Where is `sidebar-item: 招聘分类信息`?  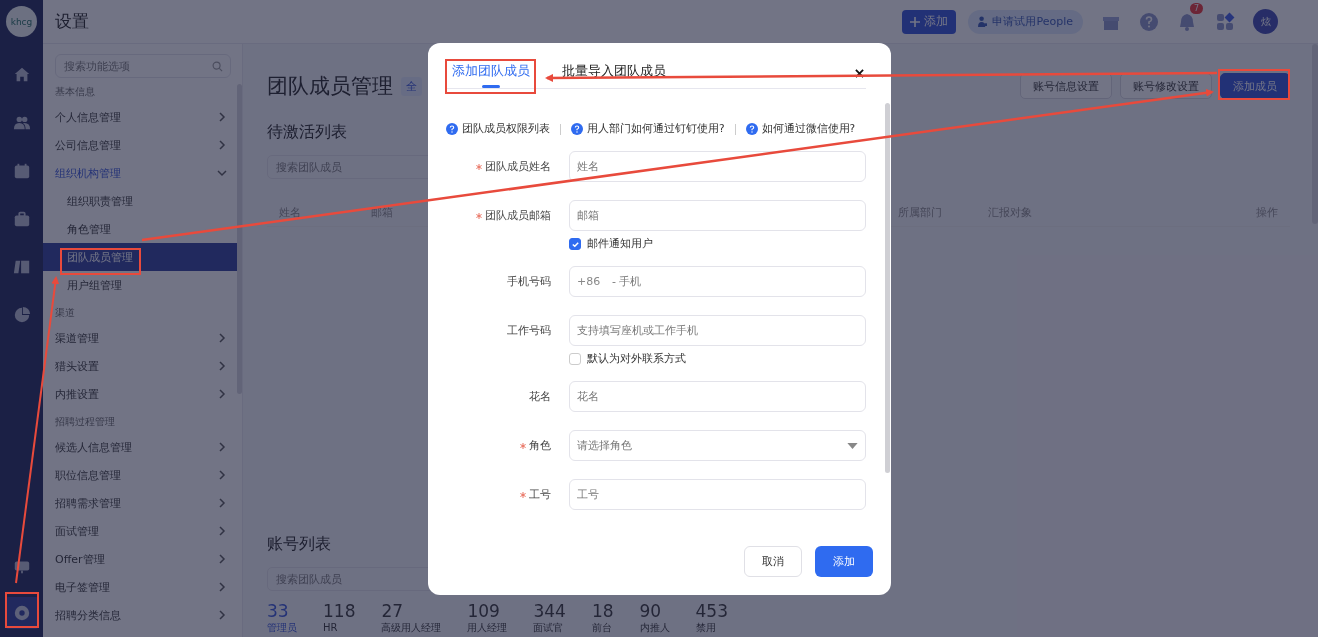
sidebar-item: 招聘分类信息 is located at coordinates (148, 615).